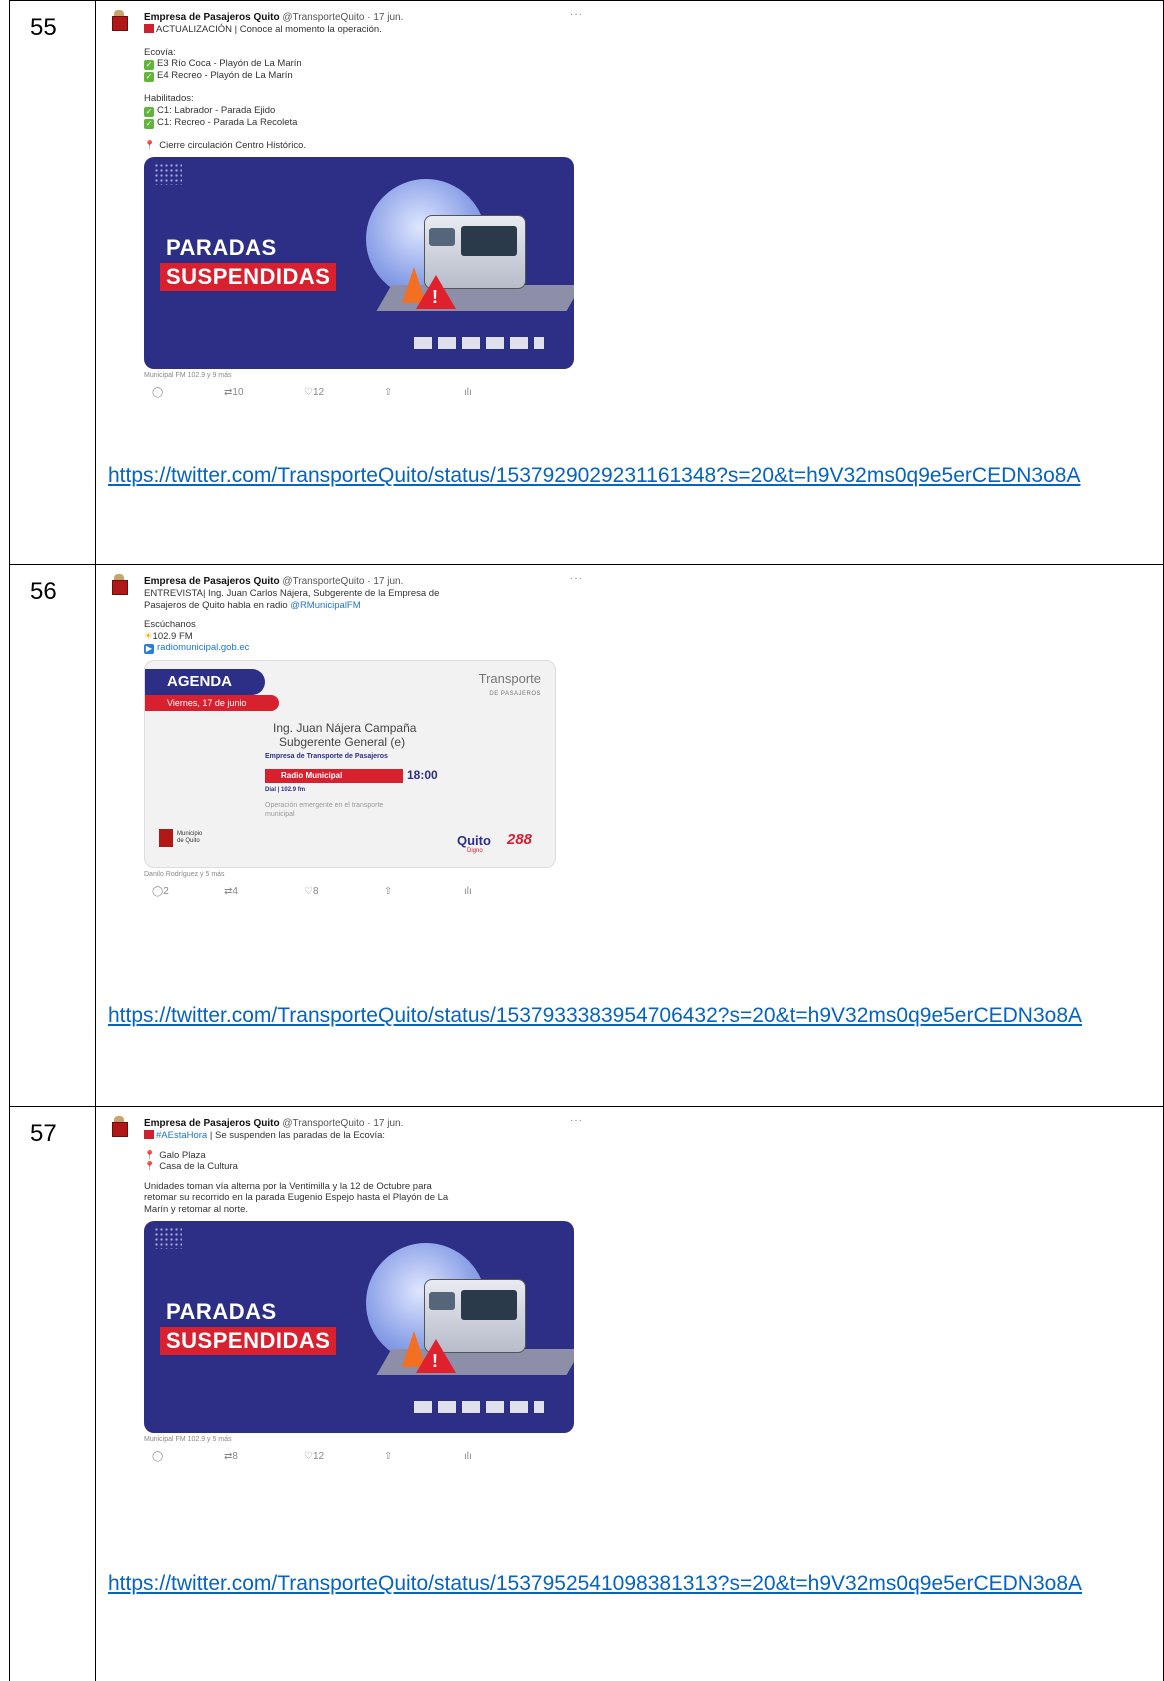  What do you see at coordinates (149, 649) in the screenshot?
I see `play-icon: ▶` at bounding box center [149, 649].